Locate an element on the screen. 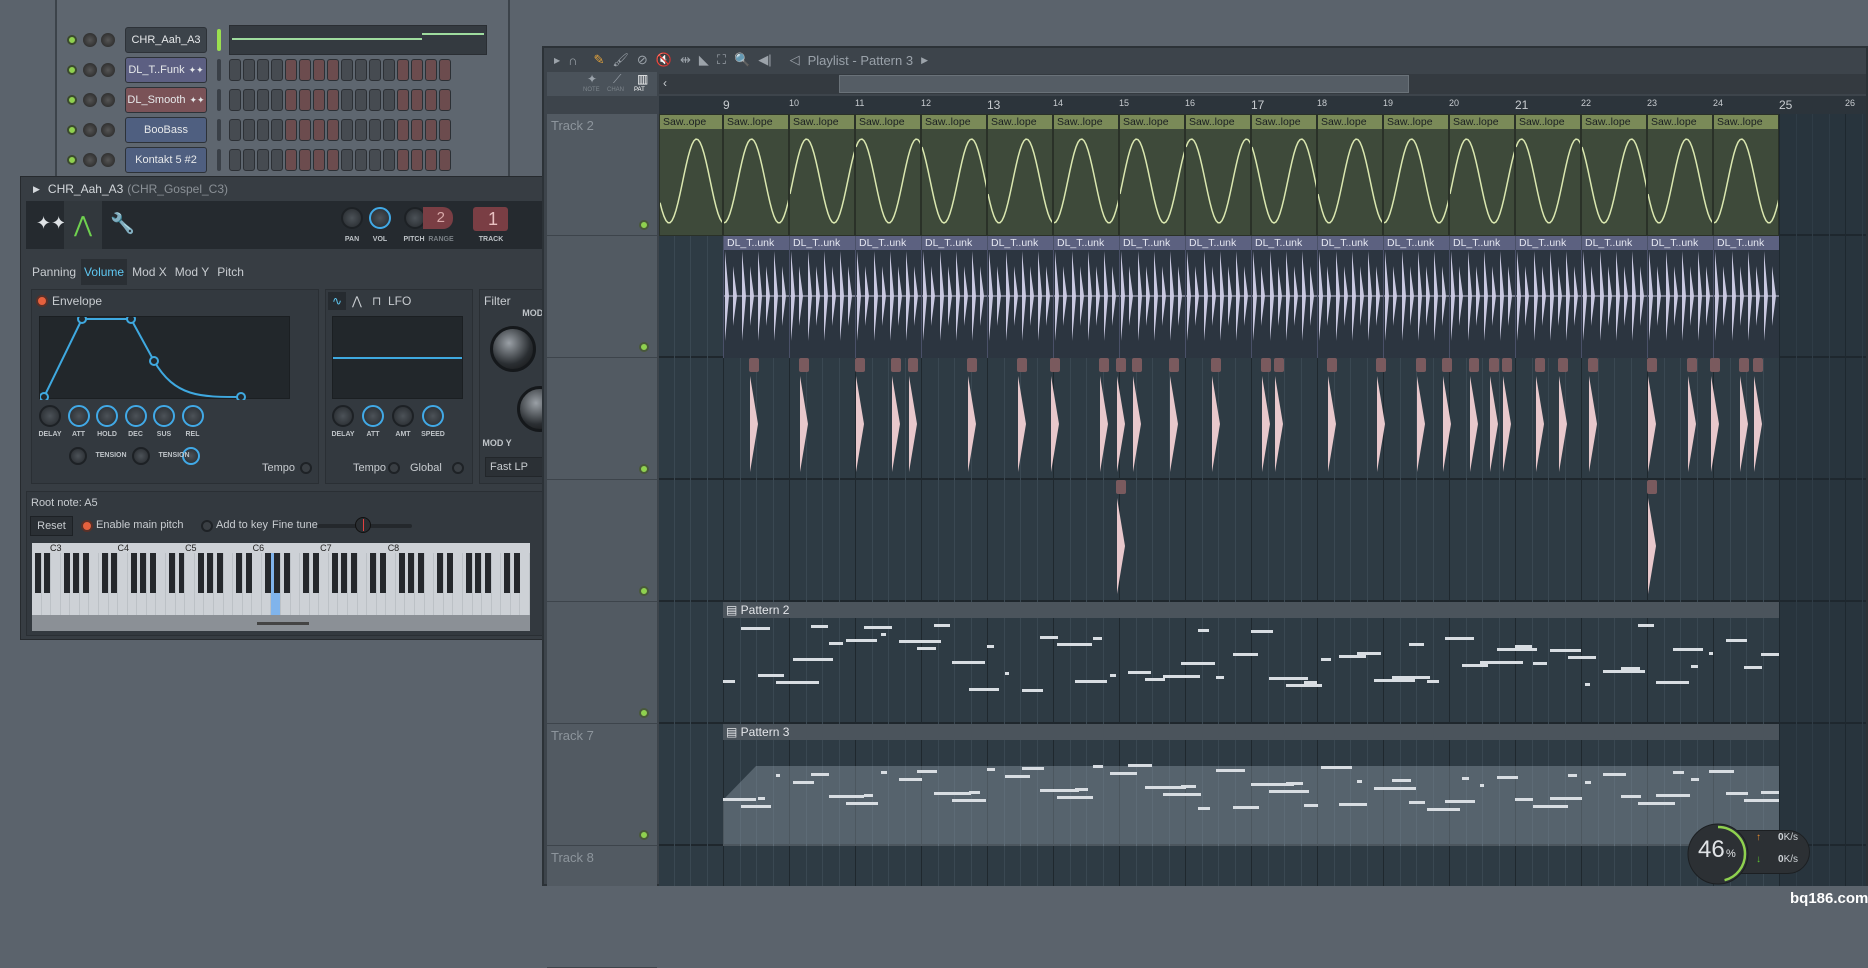 The width and height of the screenshot is (1868, 968). speed-knob is located at coordinates (433, 416).